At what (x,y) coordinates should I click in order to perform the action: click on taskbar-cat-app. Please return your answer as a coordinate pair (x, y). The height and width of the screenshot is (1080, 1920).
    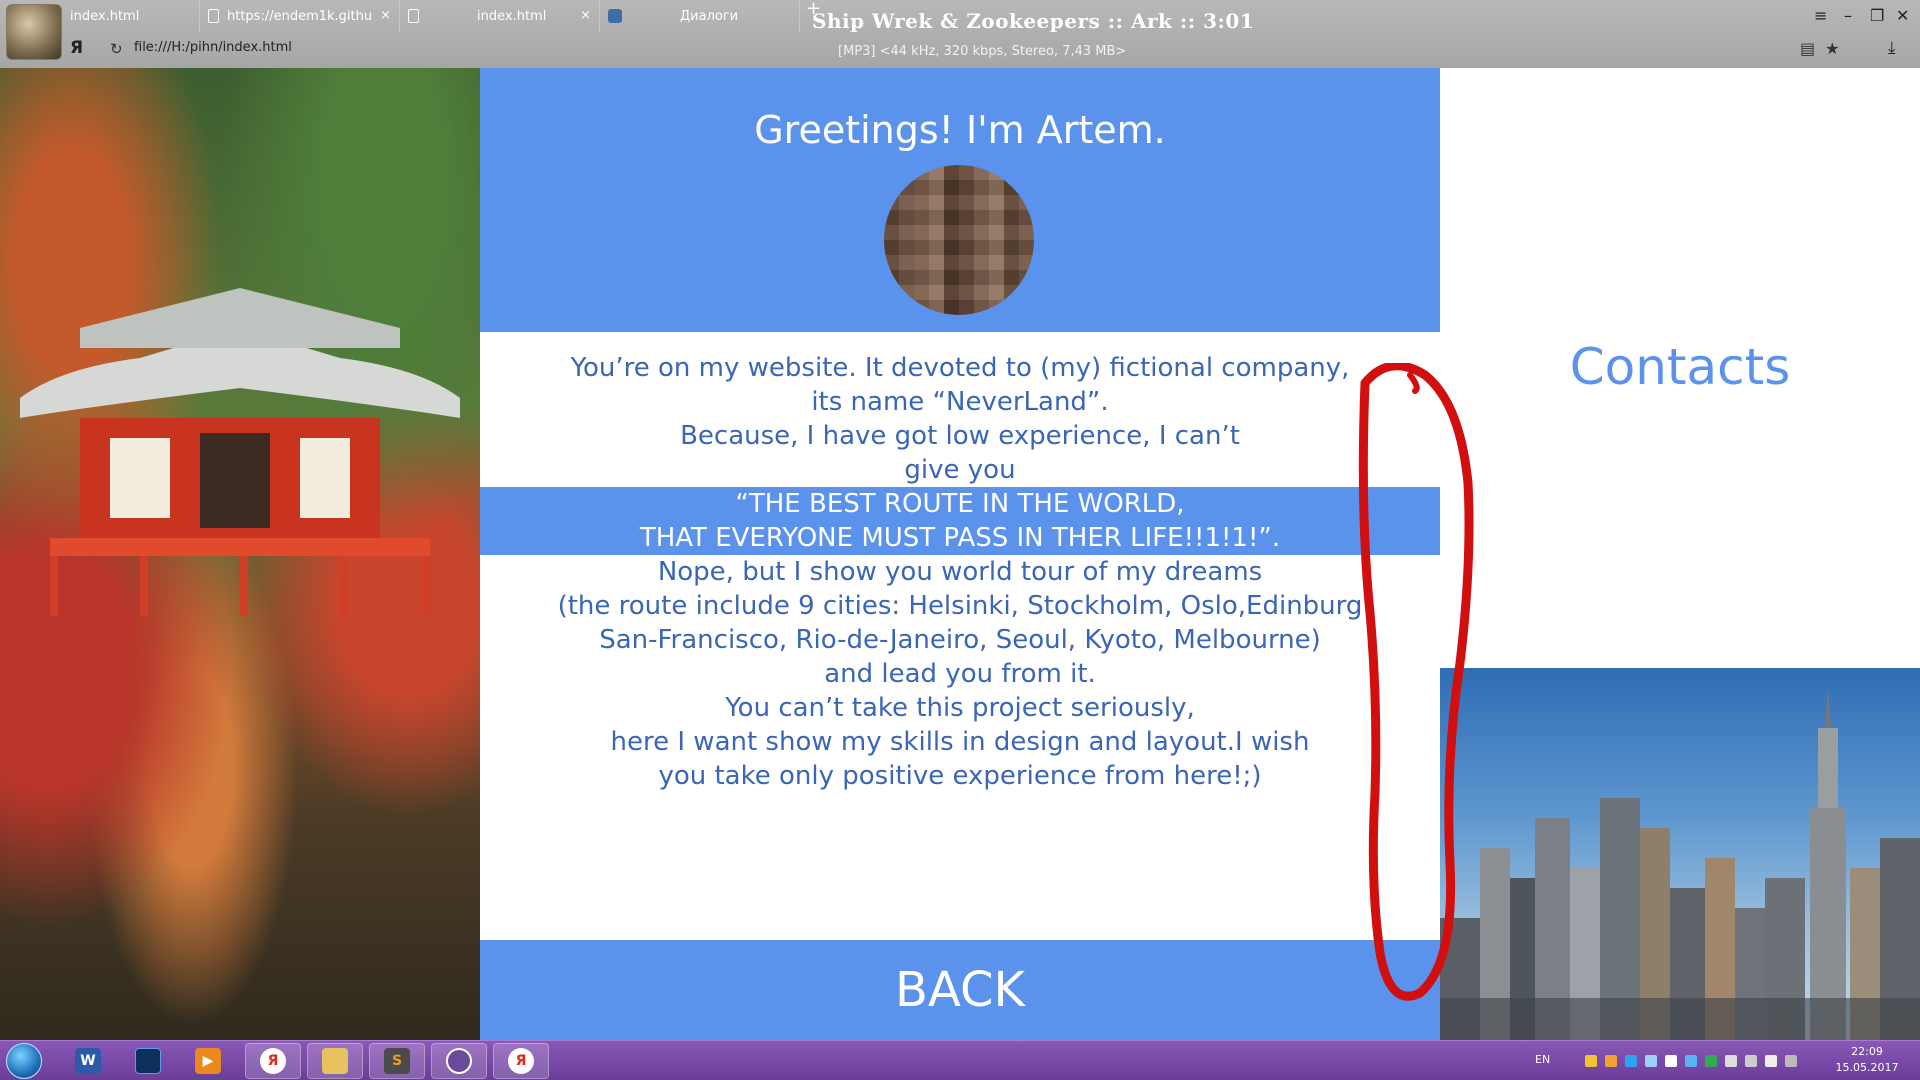
    Looking at the image, I should click on (459, 1061).